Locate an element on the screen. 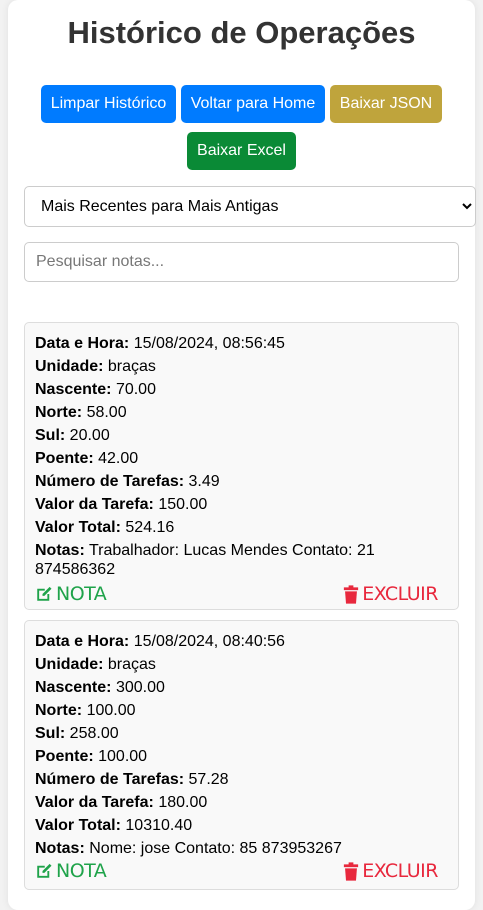 This screenshot has height=910, width=483. record-poente: Poente: 100.00 is located at coordinates (91, 756).